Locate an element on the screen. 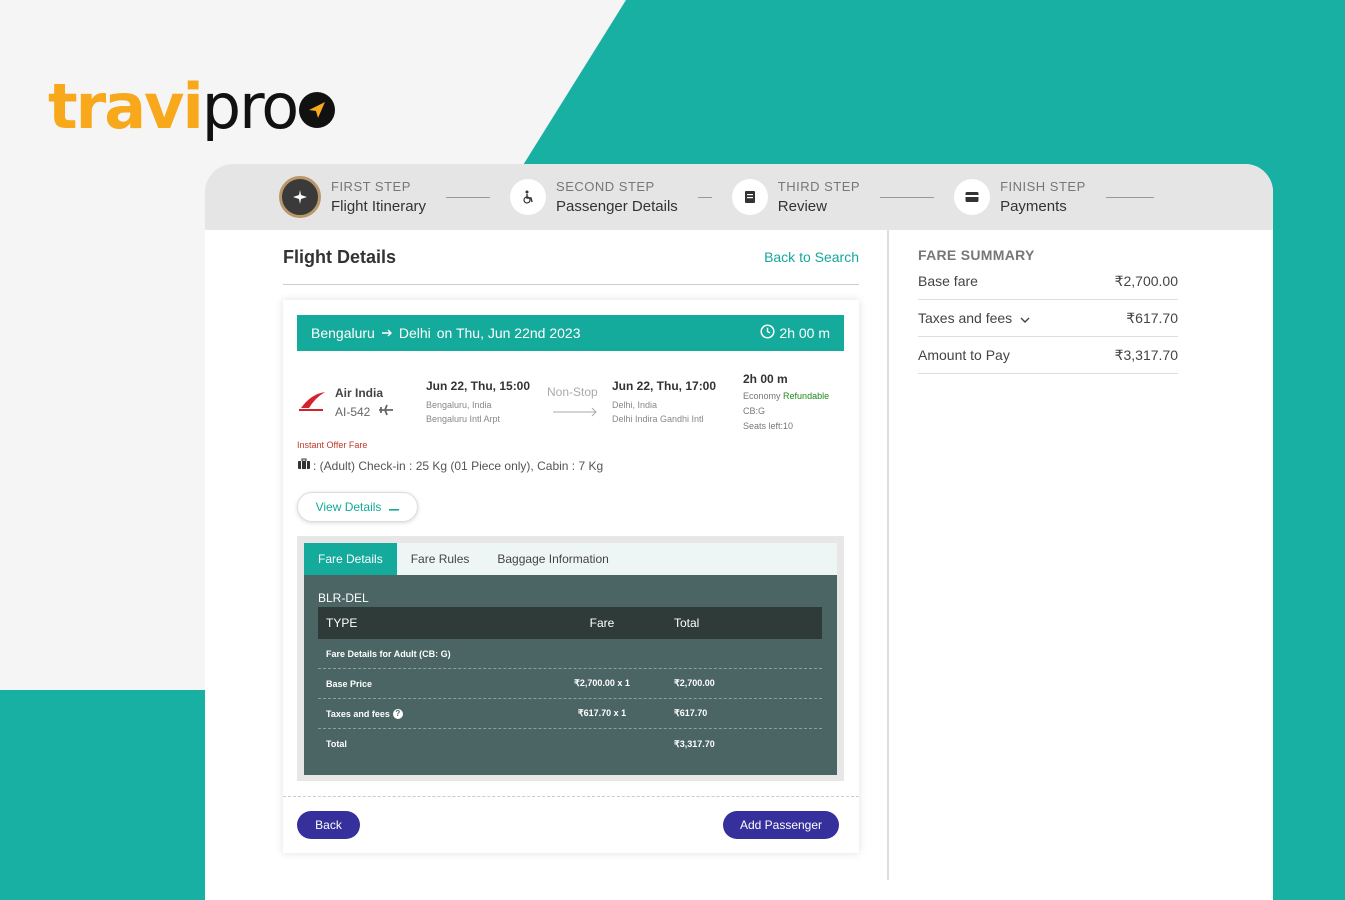  tab-fare-details: Fare Details is located at coordinates (350, 559).